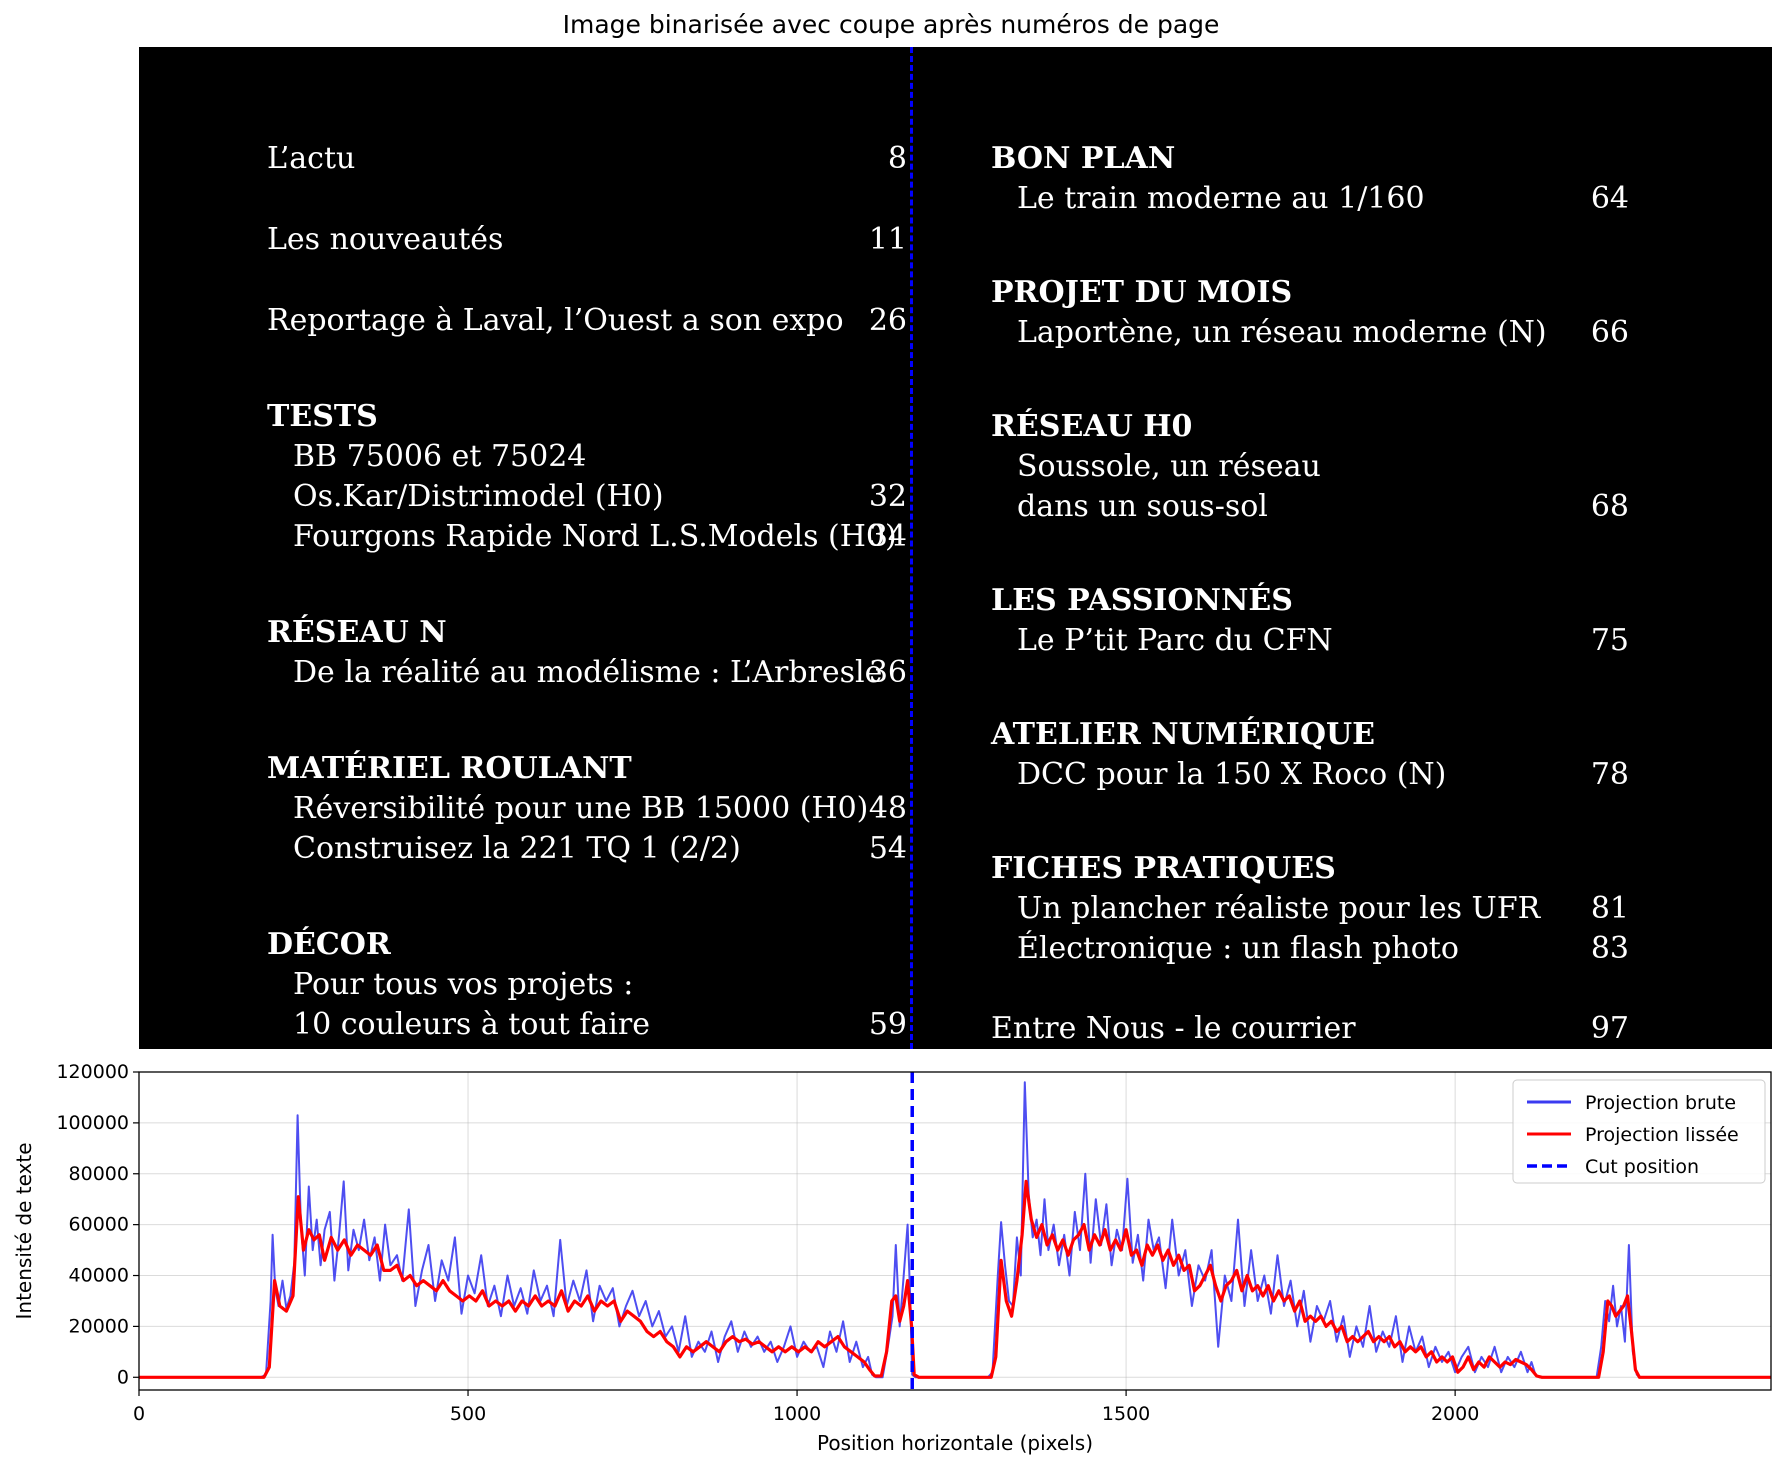 Image resolution: width=1782 pixels, height=1483 pixels. I want to click on toc-heading: BON PLAN, so click(1083, 158).